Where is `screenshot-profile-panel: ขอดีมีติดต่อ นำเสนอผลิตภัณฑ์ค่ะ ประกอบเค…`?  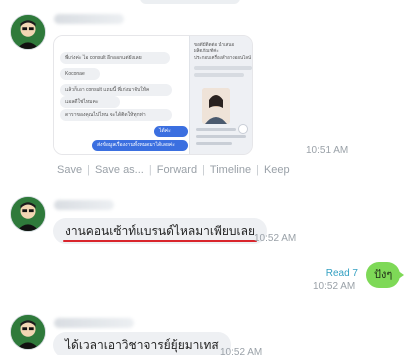
screenshot-profile-panel: ขอดีมีติดต่อ นำเสนอผลิตภัณฑ์ค่ะ ประกอบเค… is located at coordinates (220, 95).